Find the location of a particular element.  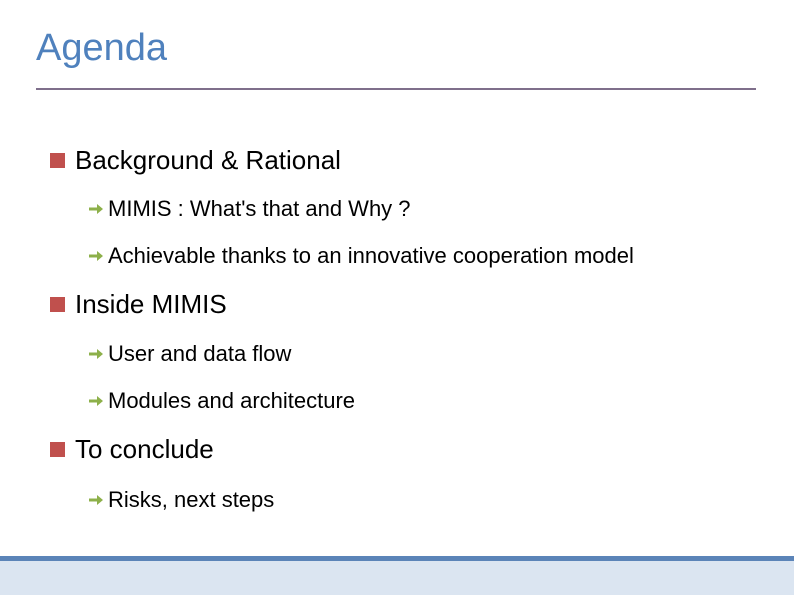

agenda-section: To conclude is located at coordinates (132, 449).